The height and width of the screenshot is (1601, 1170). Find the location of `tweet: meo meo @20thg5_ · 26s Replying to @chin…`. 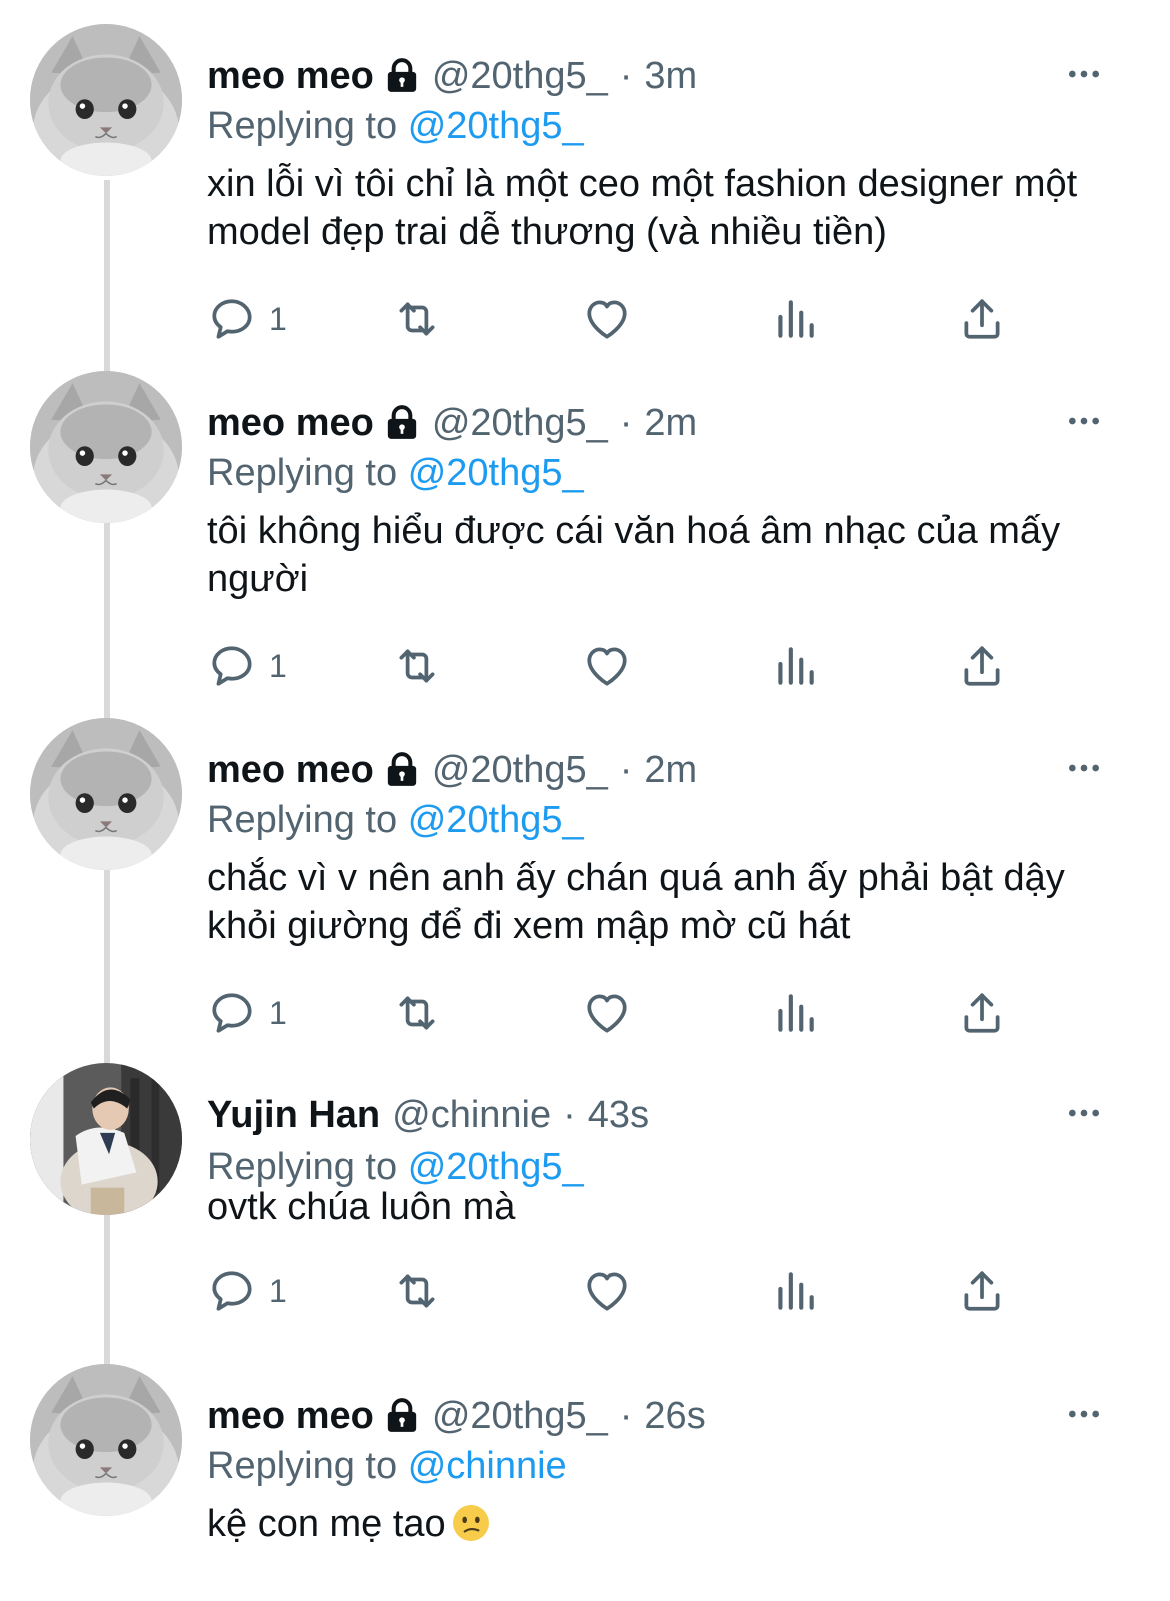

tweet: meo meo @20thg5_ · 26s Replying to @chin… is located at coordinates (585, 1482).